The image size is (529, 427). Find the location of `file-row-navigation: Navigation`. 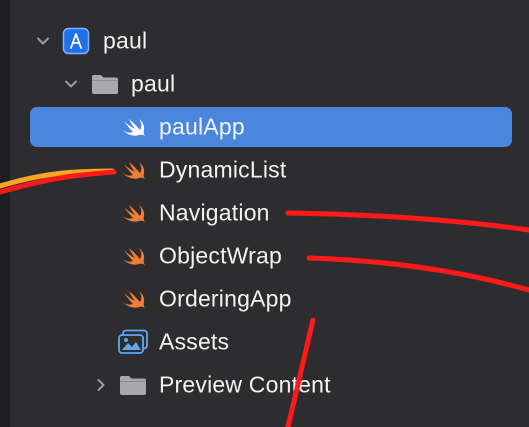

file-row-navigation: Navigation is located at coordinates (269, 213).